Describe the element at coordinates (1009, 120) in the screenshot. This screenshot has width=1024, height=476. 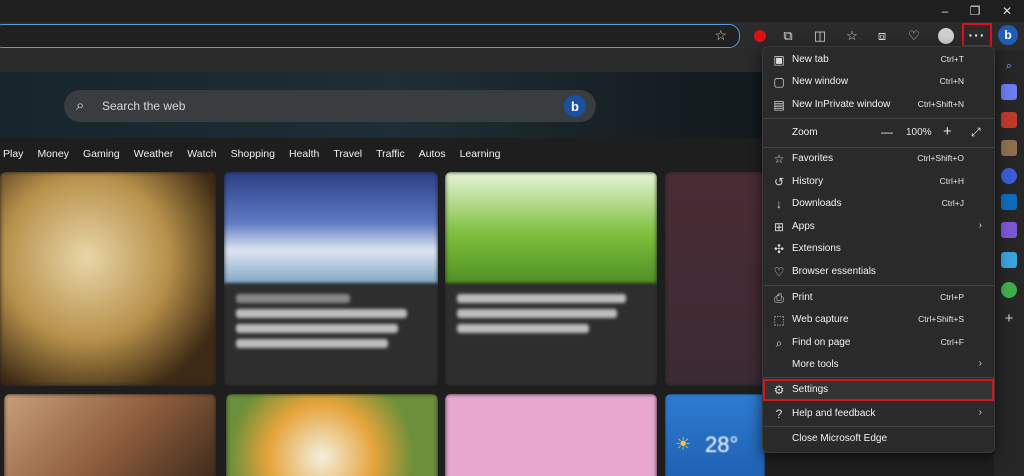
I see `tools-icon` at that location.